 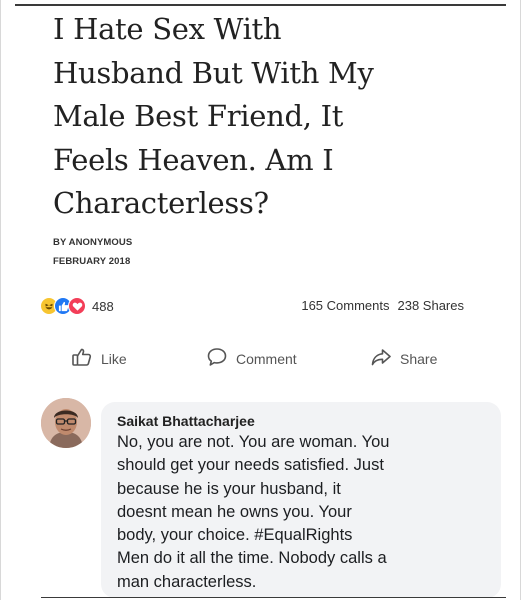 I want to click on headline-line: Male Best Friend, It, so click(x=198, y=116).